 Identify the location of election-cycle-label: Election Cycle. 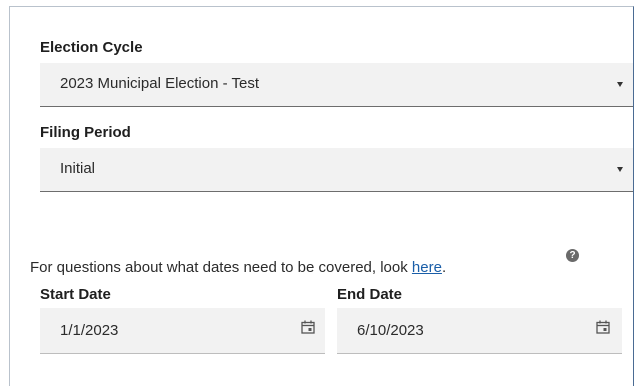
(91, 47).